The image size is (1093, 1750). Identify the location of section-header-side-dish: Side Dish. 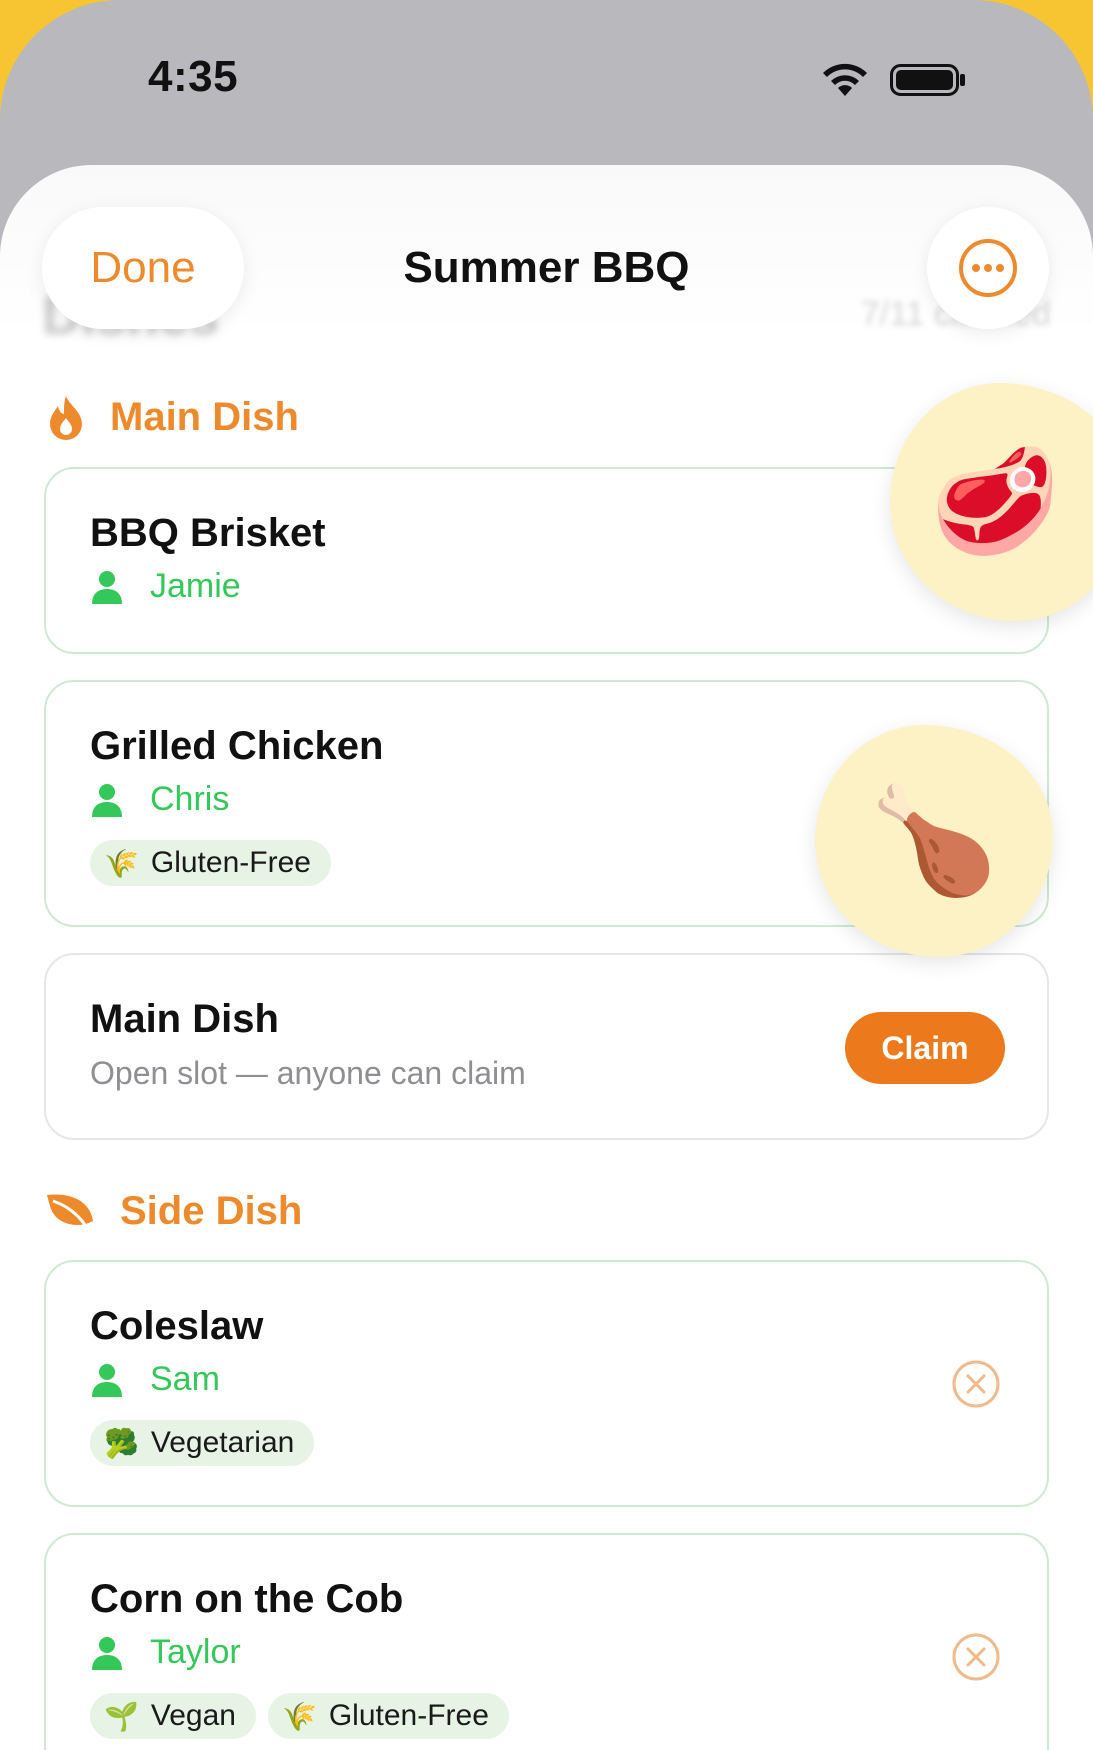
(173, 1211).